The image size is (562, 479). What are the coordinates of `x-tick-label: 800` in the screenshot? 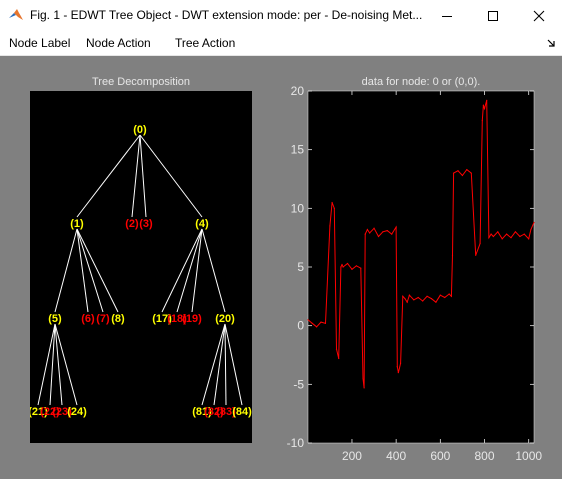 It's located at (484, 456).